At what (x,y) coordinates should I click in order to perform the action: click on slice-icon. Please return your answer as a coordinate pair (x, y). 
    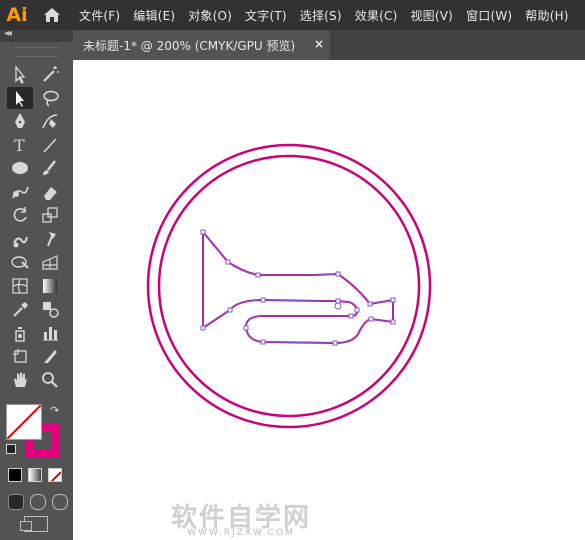
    Looking at the image, I should click on (50, 356).